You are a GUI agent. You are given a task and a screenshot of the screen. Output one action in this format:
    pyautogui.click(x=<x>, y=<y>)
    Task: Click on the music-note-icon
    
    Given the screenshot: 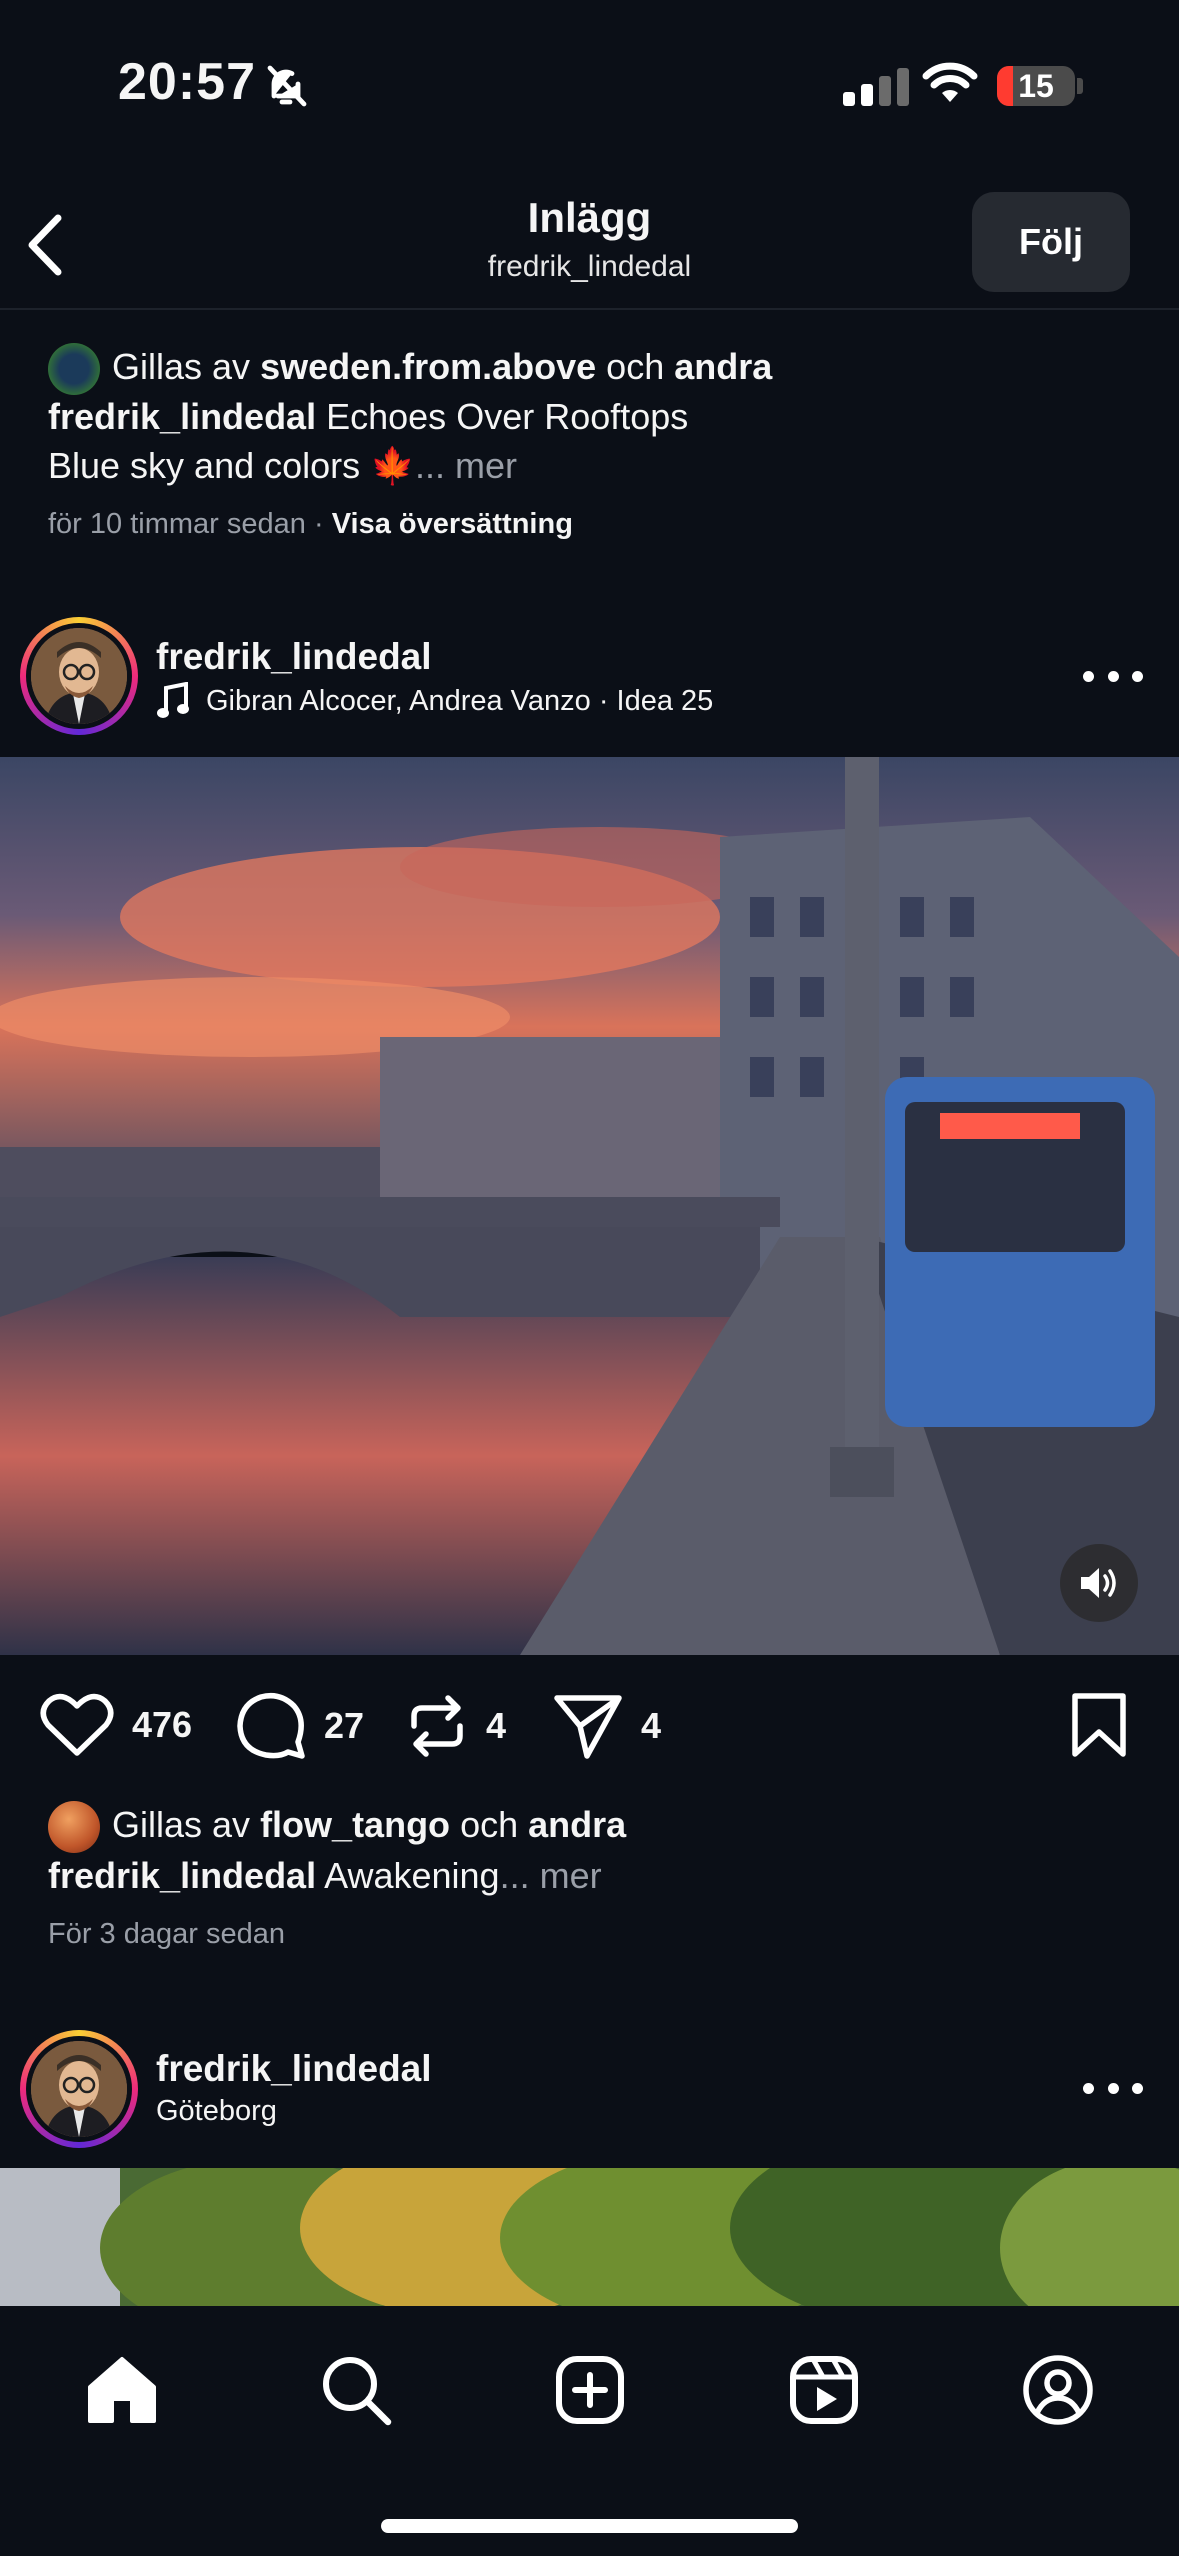 What is the action you would take?
    pyautogui.click(x=173, y=700)
    